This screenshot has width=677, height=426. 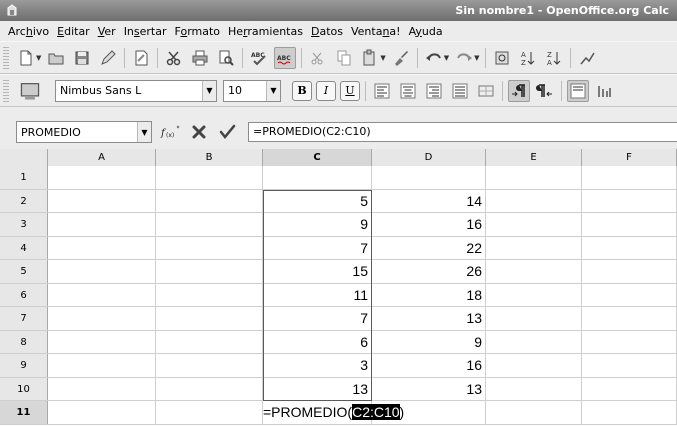 I want to click on merge-cells-button, so click(x=486, y=91).